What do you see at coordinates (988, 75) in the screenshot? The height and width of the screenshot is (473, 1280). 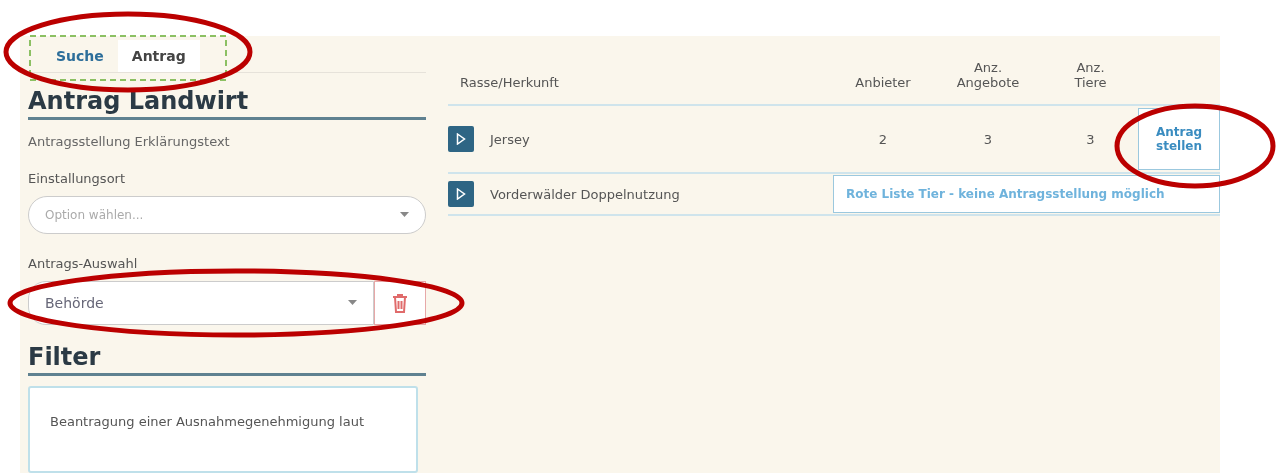 I see `column-header: Anz. Angebote` at bounding box center [988, 75].